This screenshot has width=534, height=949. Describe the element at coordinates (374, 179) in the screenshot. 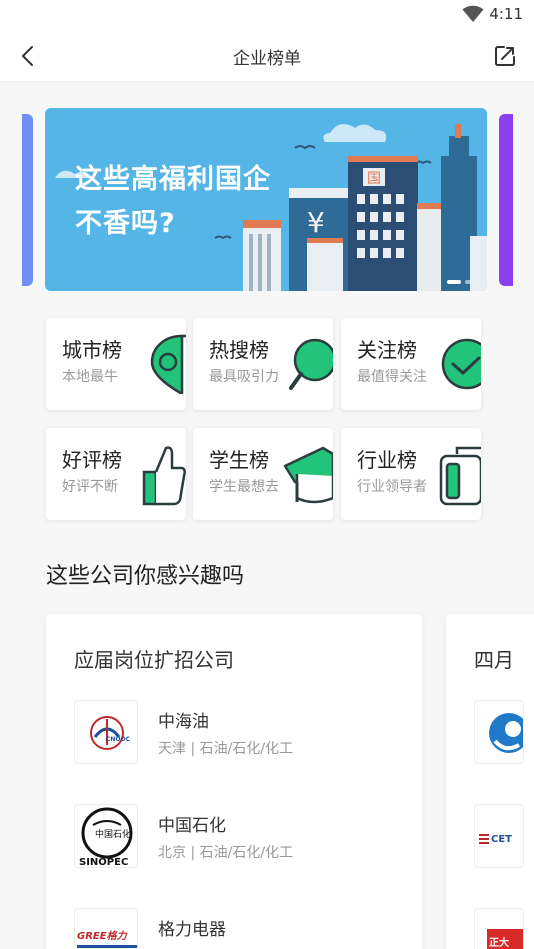

I see `banner-sign-glyph: 国` at that location.